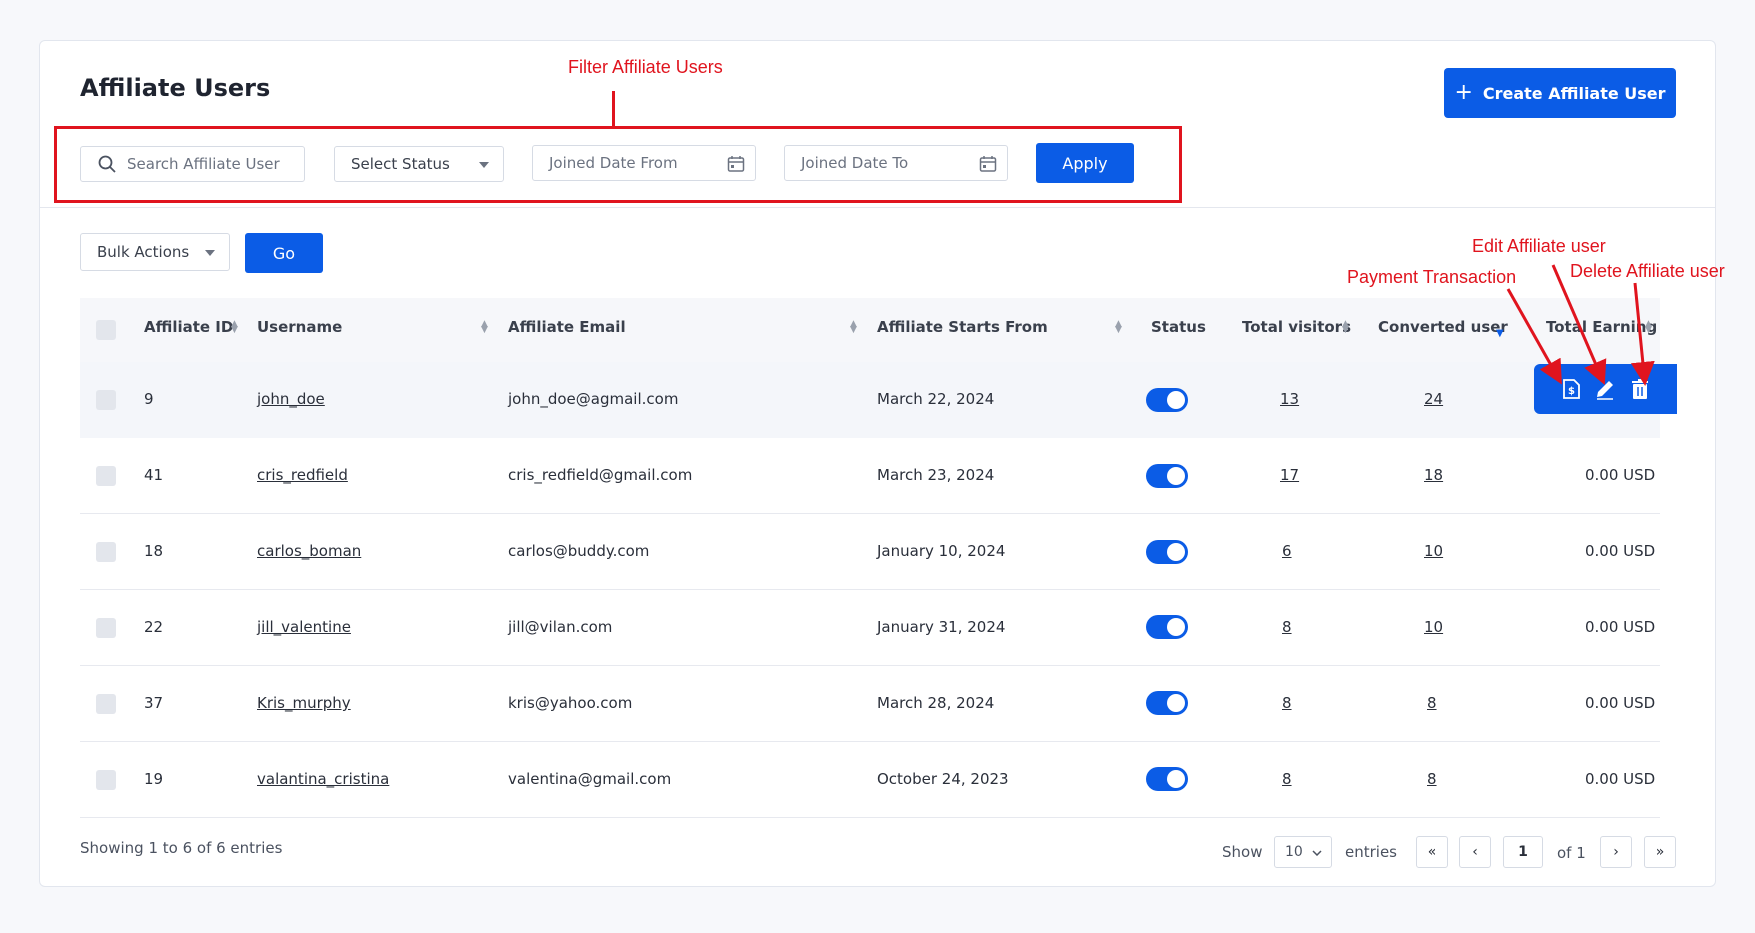  I want to click on annotation-arrows, so click(1580, 325).